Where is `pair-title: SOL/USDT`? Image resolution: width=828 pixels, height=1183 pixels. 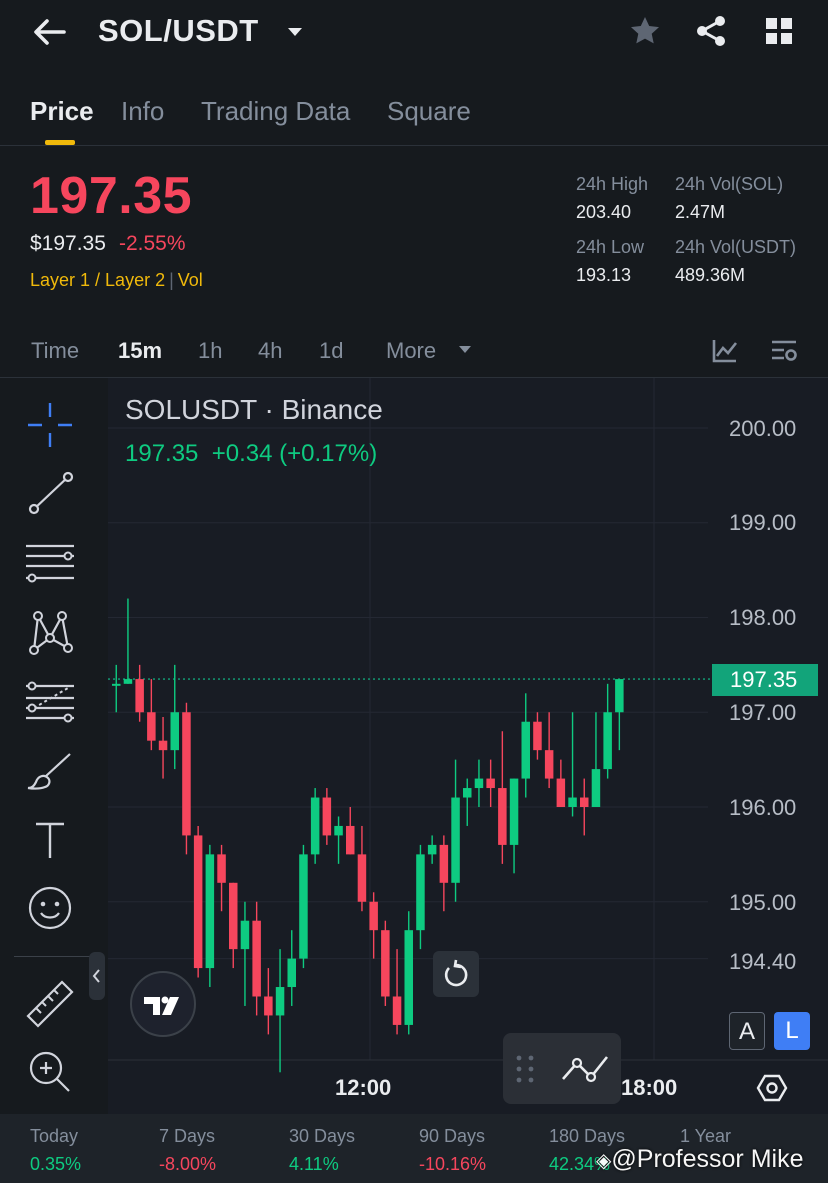 pair-title: SOL/USDT is located at coordinates (178, 31).